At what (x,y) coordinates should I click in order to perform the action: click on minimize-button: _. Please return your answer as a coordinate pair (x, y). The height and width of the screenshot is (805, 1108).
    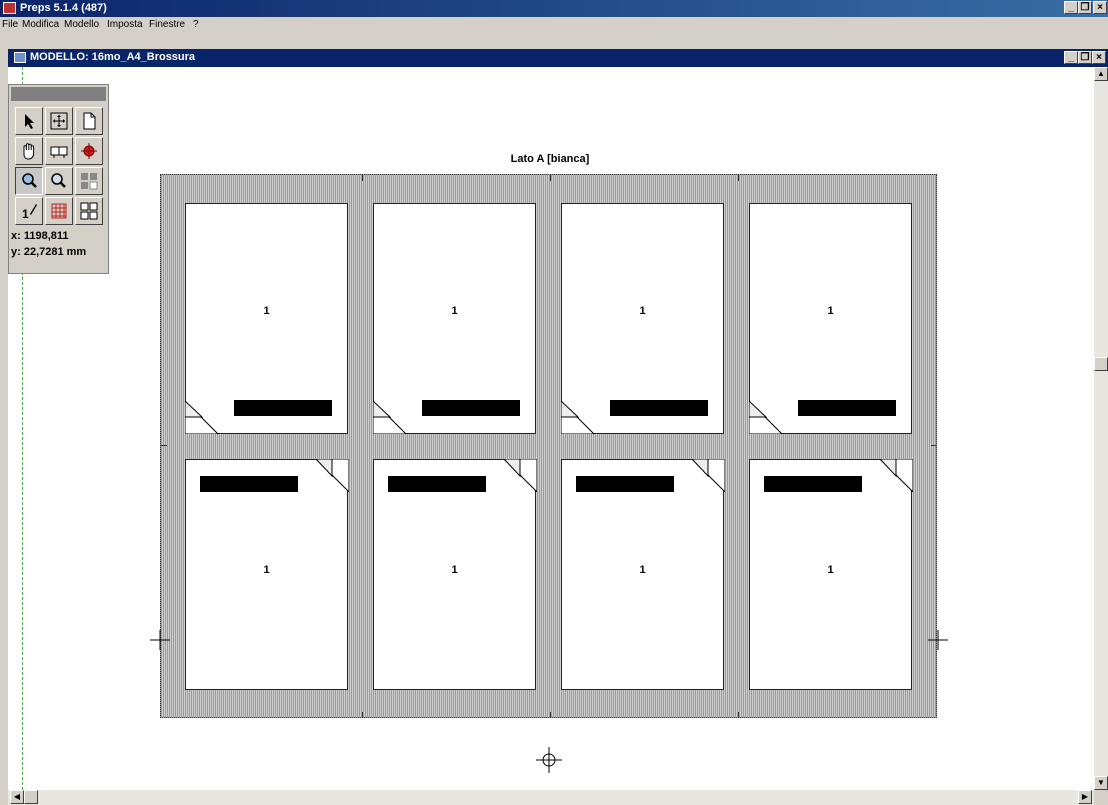
    Looking at the image, I should click on (1071, 7).